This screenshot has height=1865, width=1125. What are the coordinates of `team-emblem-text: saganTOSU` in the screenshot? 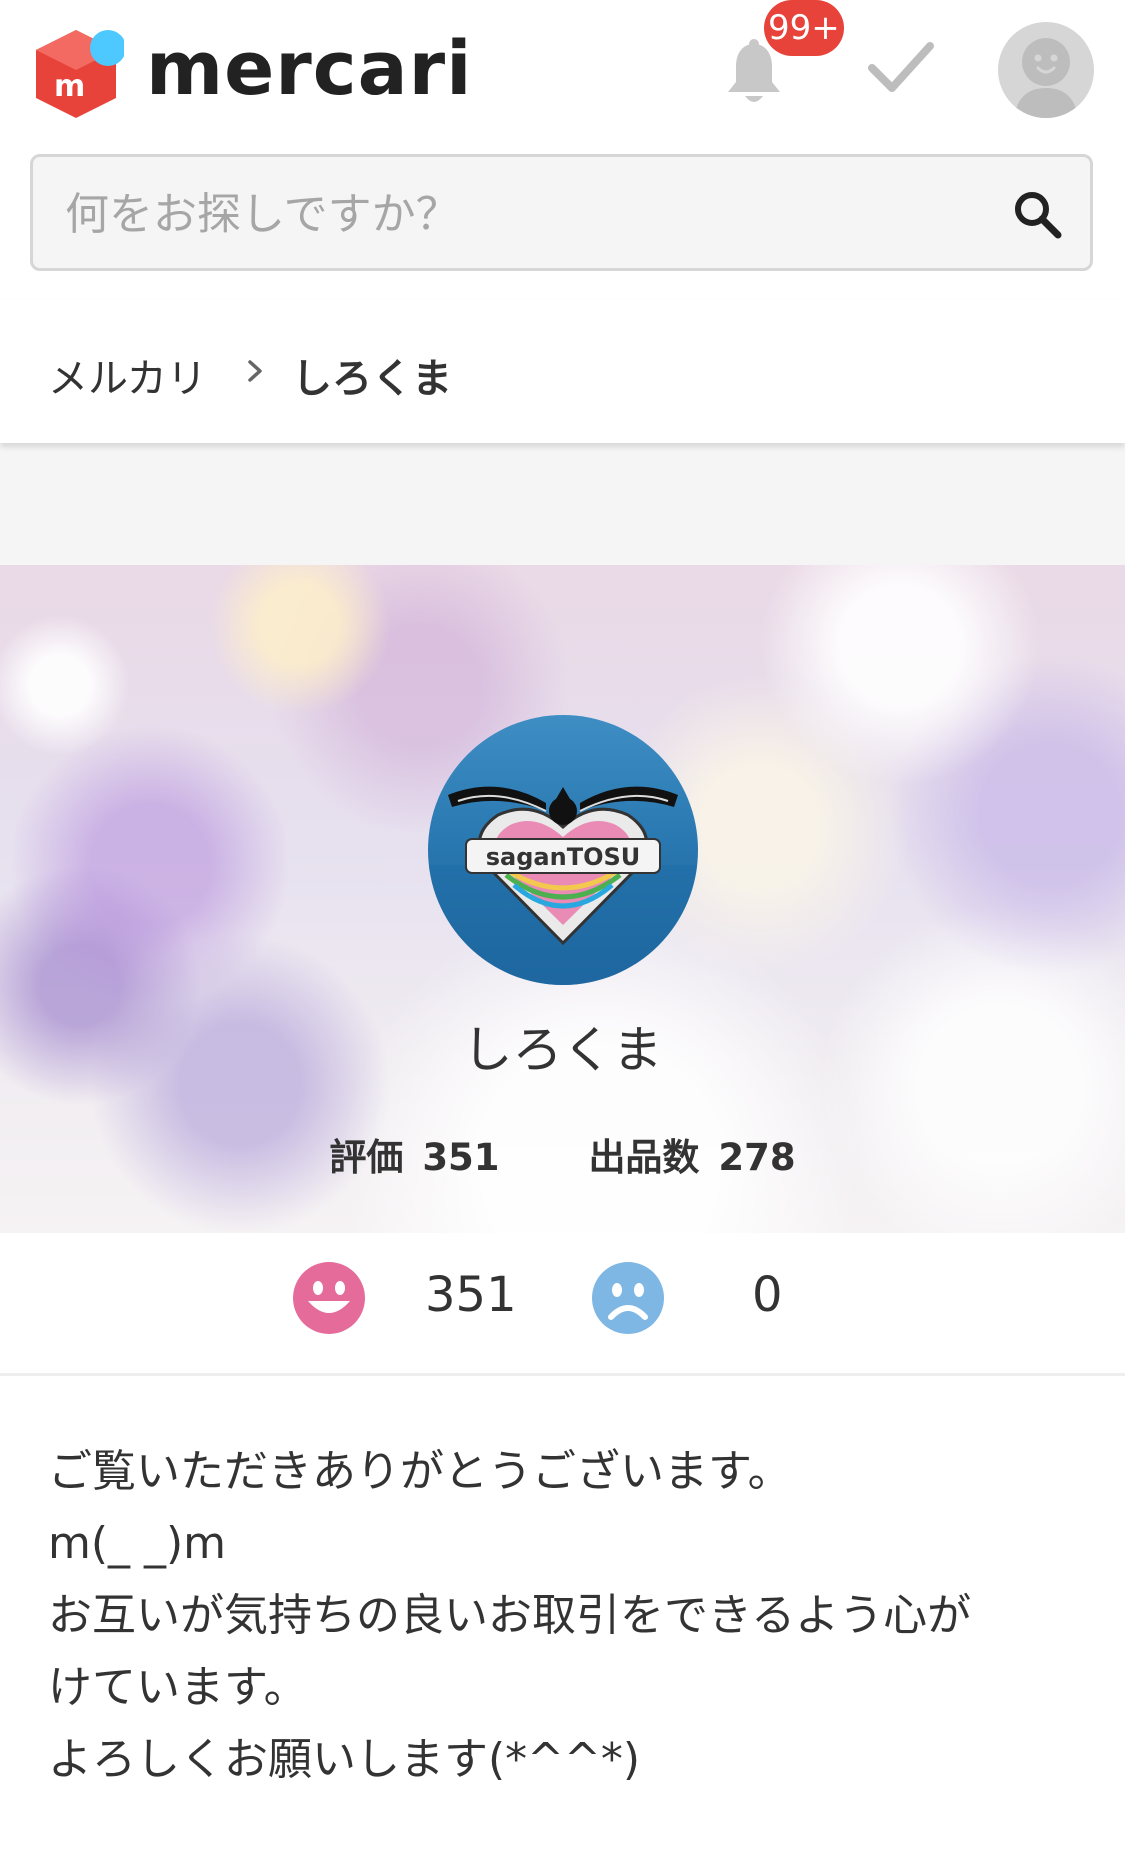 It's located at (563, 857).